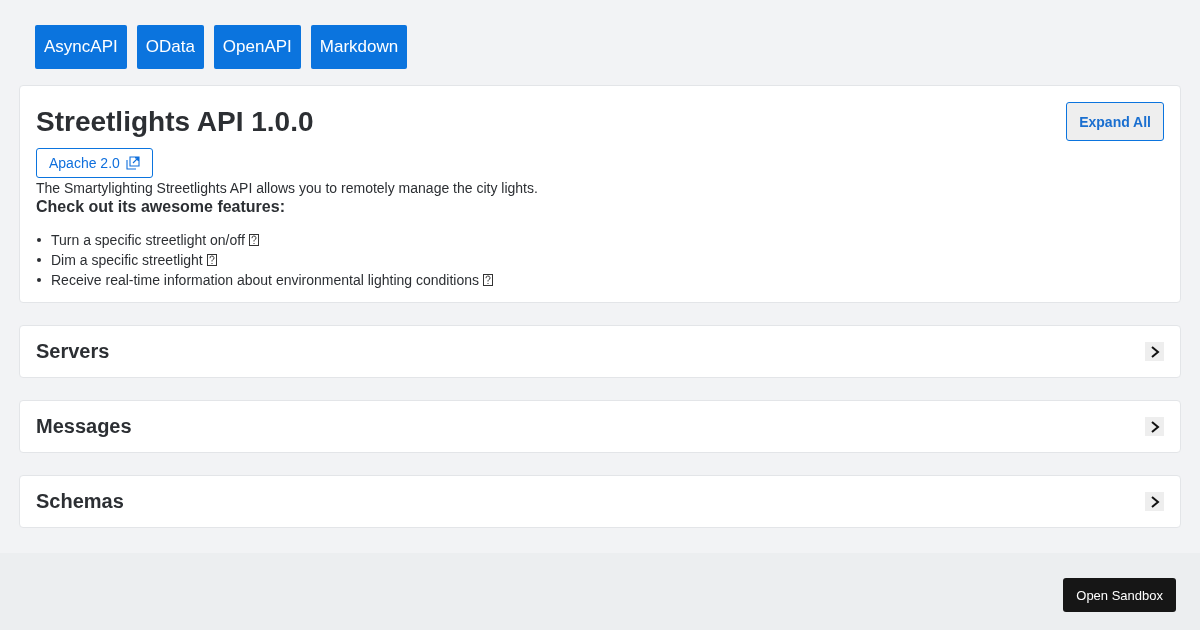  What do you see at coordinates (132, 163) in the screenshot?
I see `external-link-icon` at bounding box center [132, 163].